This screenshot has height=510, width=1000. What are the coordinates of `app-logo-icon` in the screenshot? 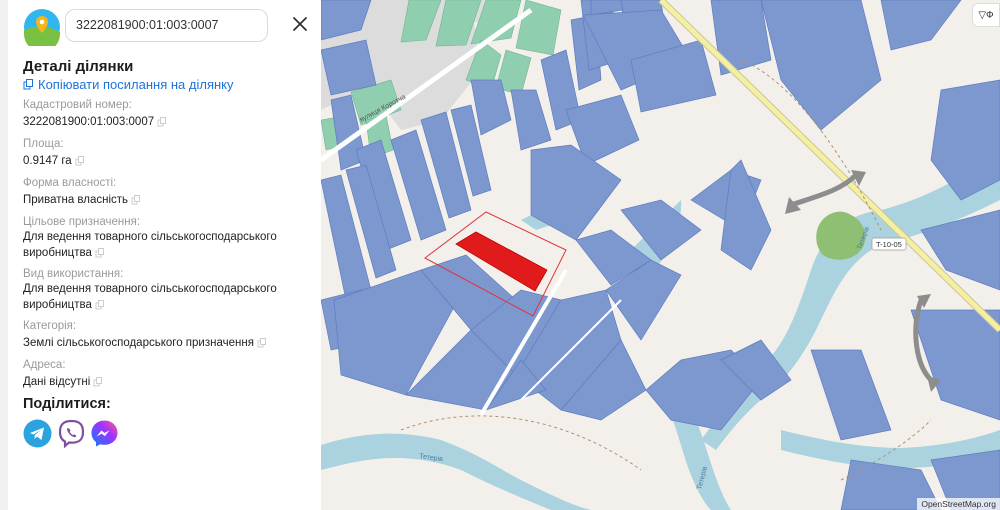 It's located at (42, 27).